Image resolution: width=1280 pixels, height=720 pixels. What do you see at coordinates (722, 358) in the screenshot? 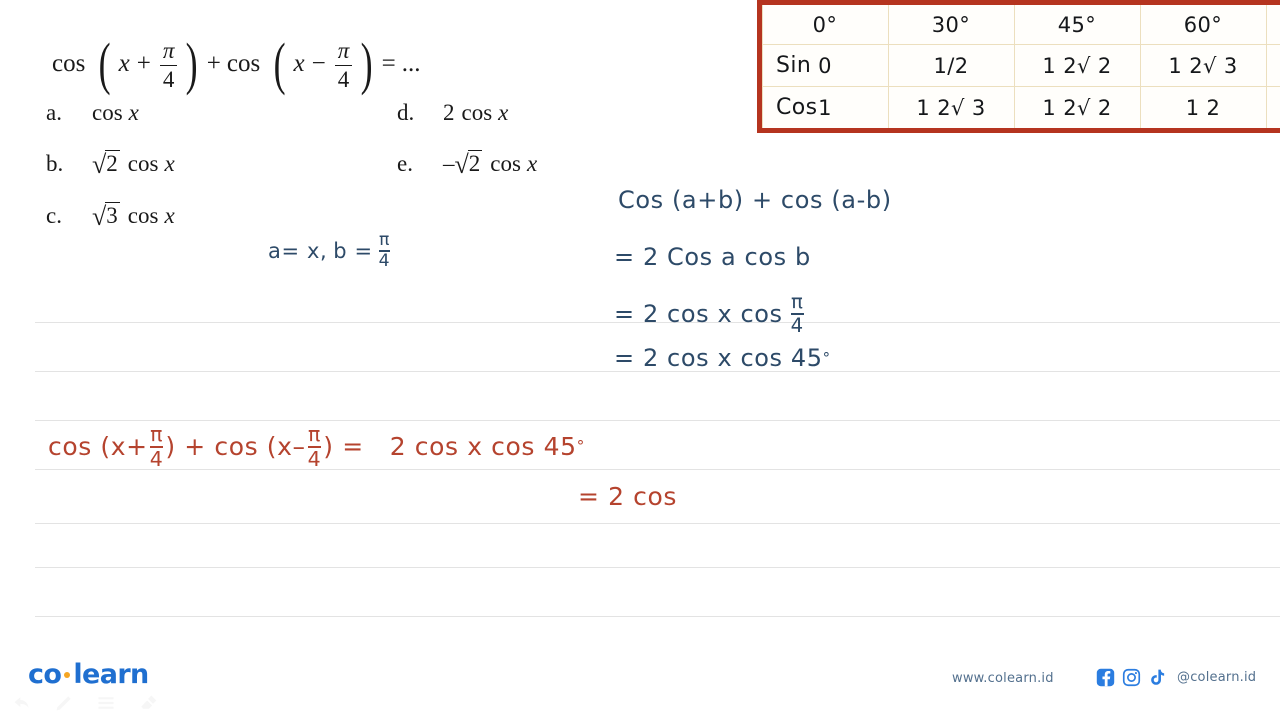
I see `blue-work-line-4: = 2 cos x cos 45 °` at bounding box center [722, 358].